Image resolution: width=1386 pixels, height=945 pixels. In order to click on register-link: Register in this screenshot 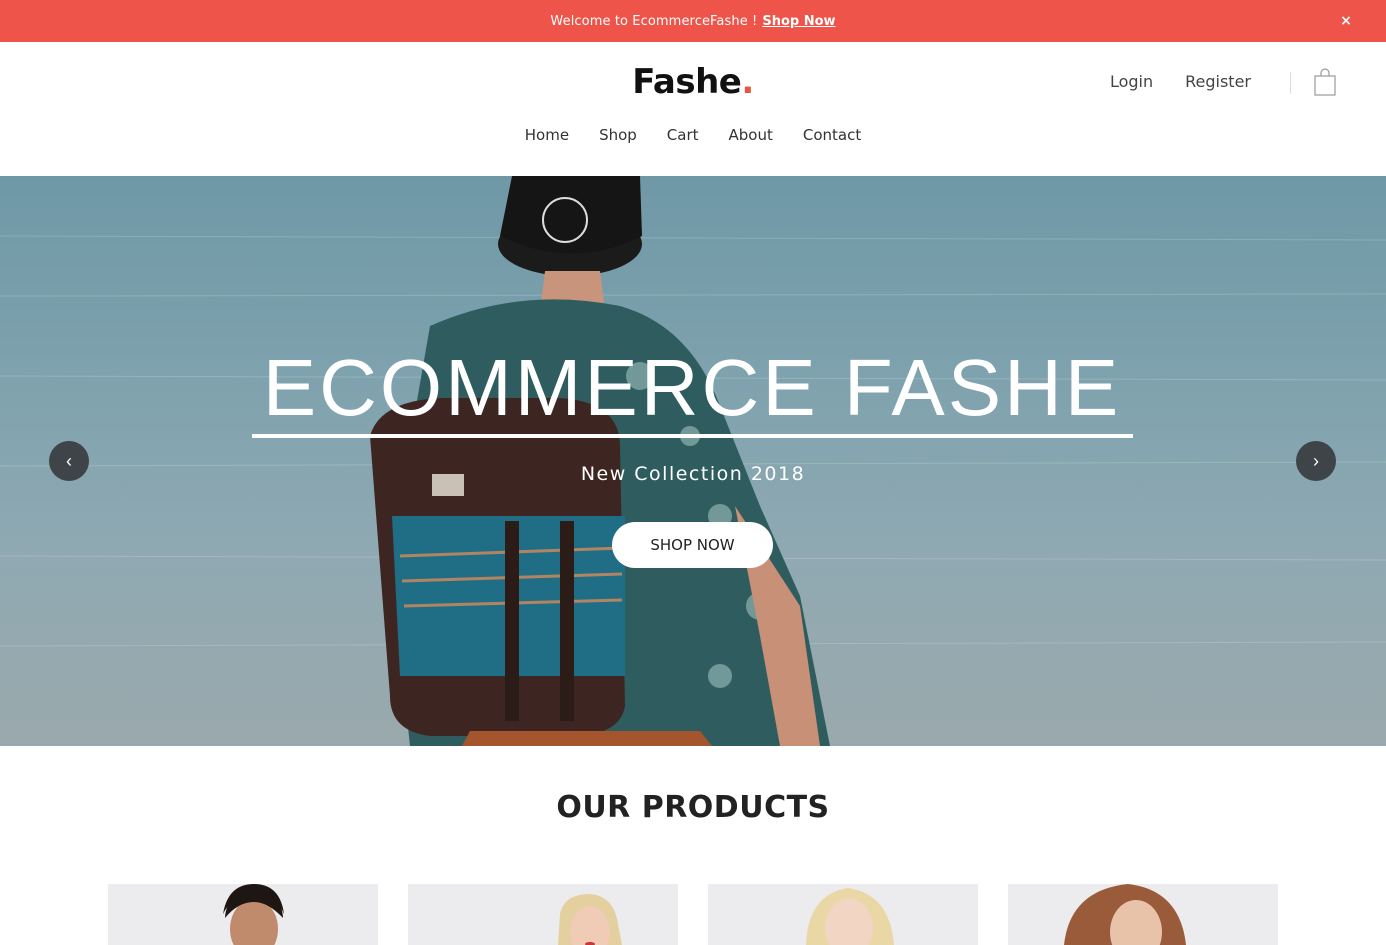, I will do `click(1218, 81)`.